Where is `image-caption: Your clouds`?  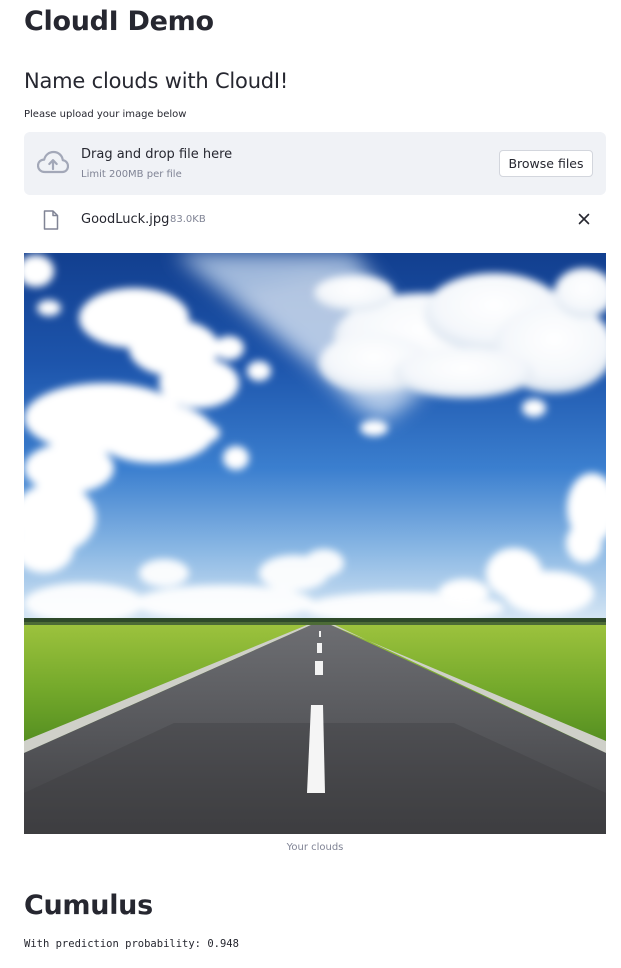
image-caption: Your clouds is located at coordinates (315, 847).